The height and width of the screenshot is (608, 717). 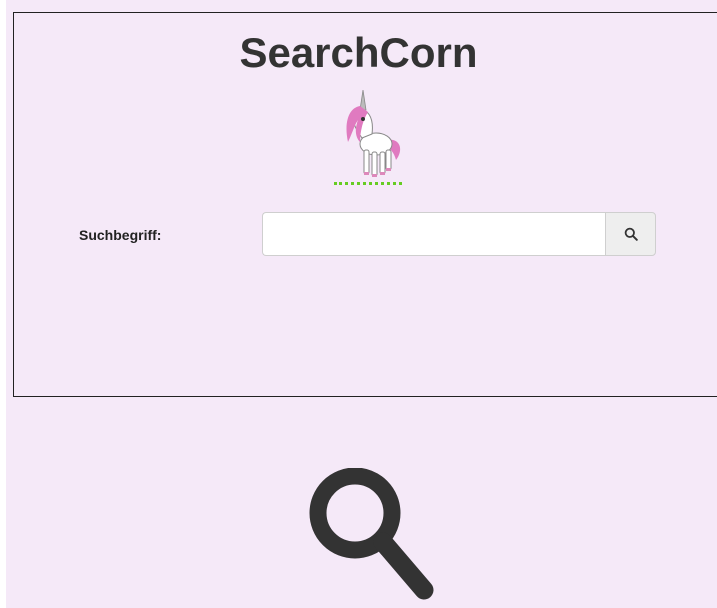 I want to click on search-button, so click(x=630, y=234).